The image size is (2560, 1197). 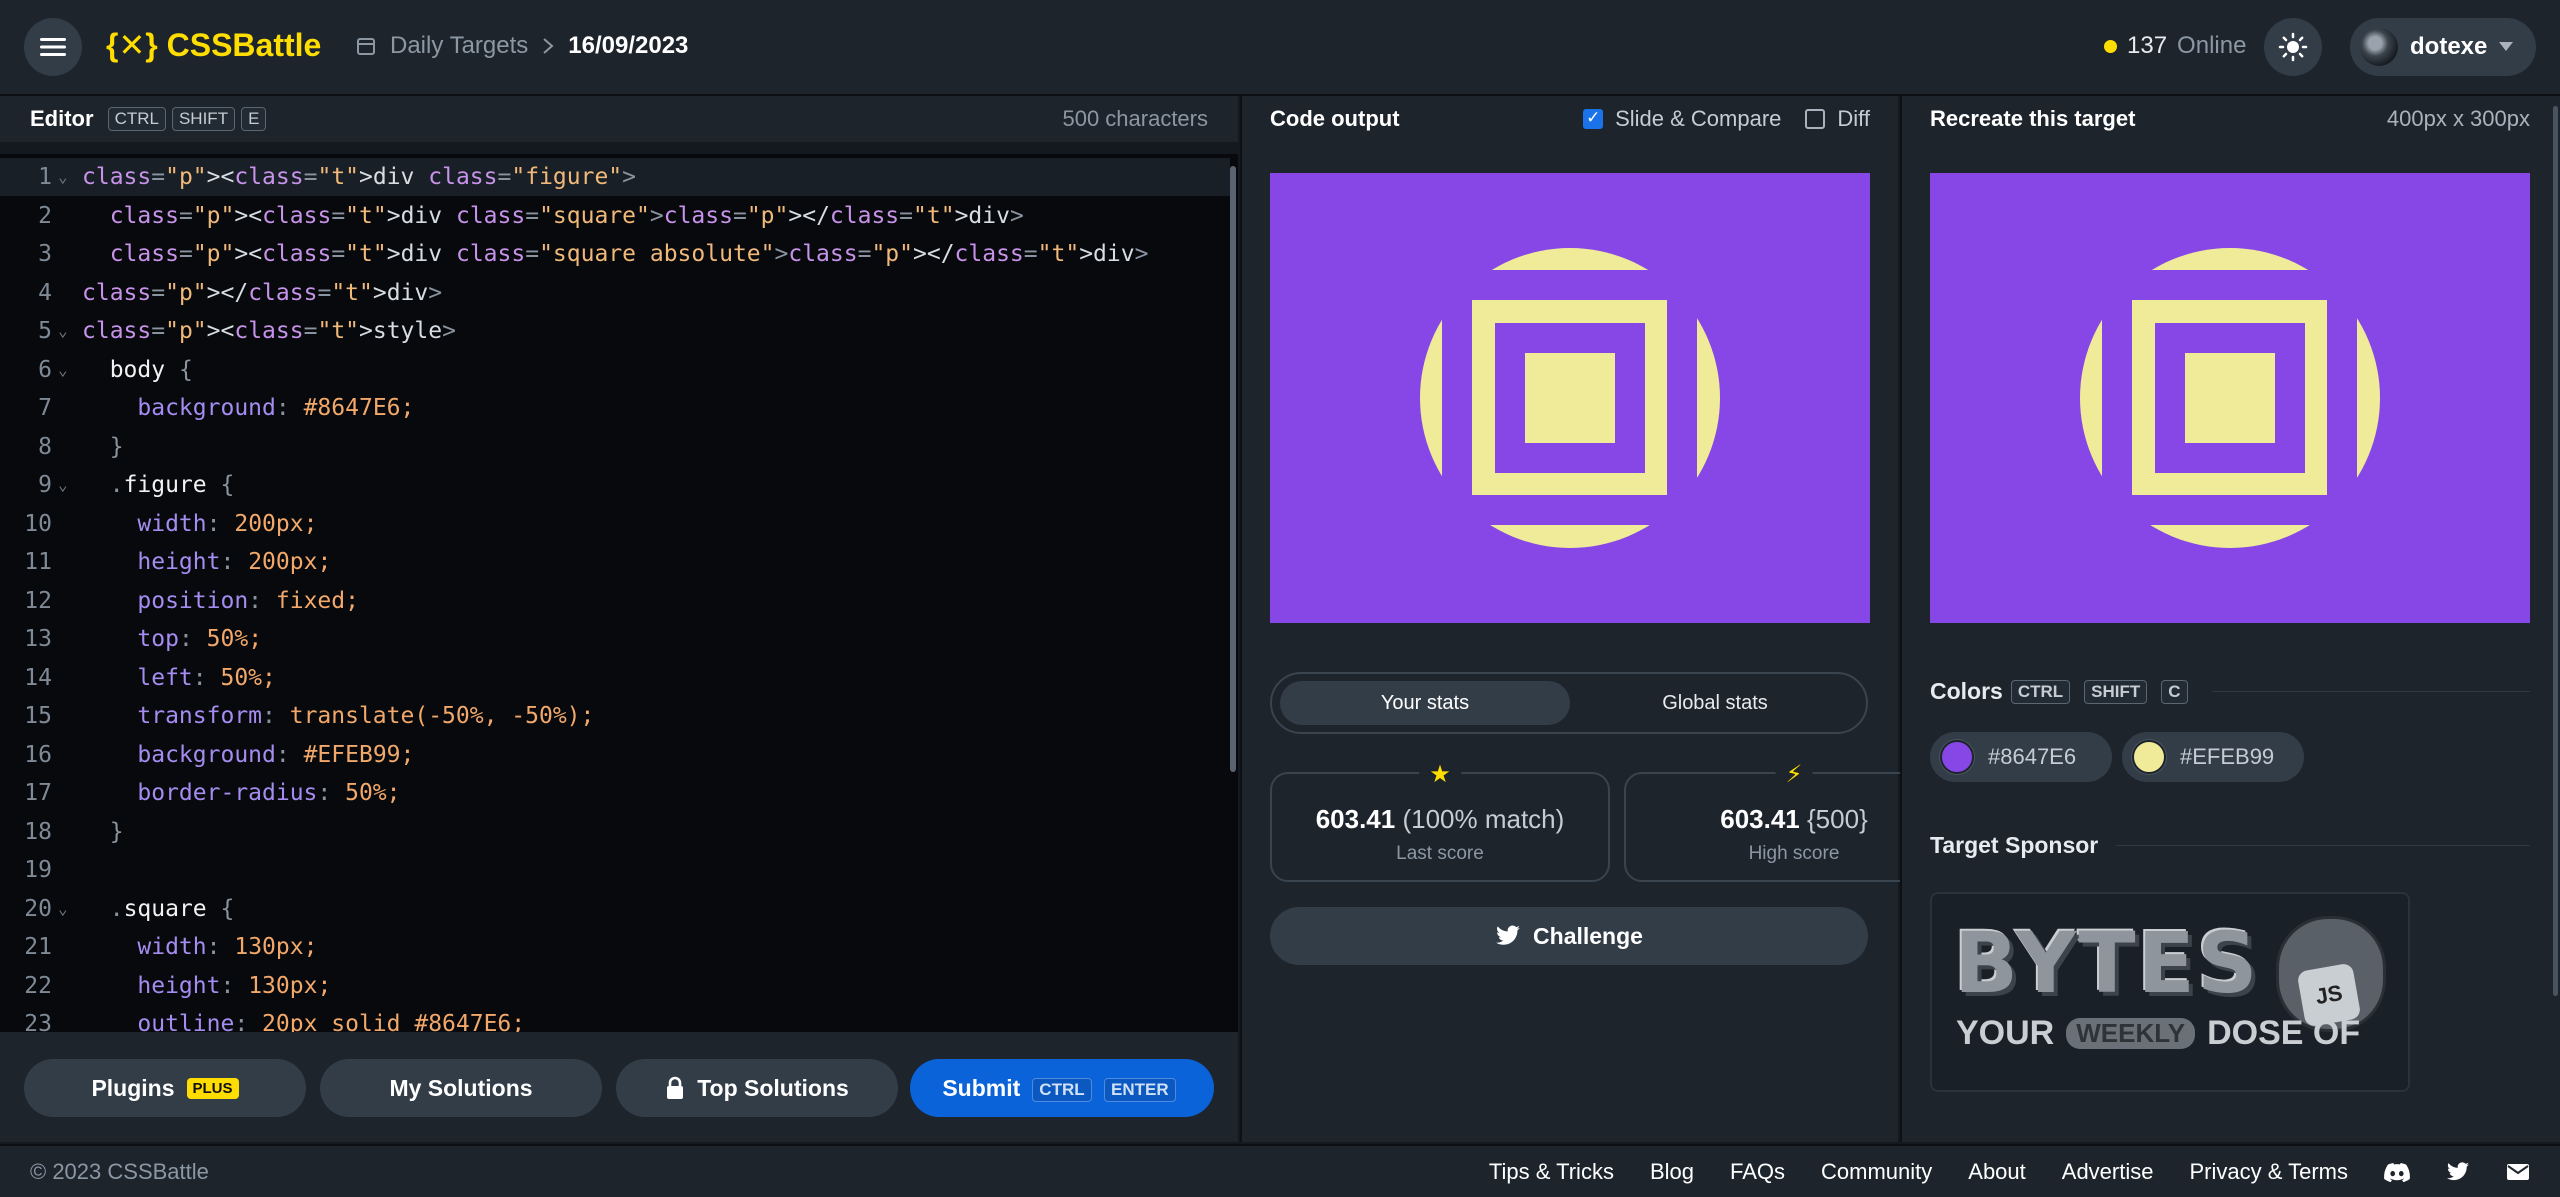 I want to click on menu-button, so click(x=53, y=47).